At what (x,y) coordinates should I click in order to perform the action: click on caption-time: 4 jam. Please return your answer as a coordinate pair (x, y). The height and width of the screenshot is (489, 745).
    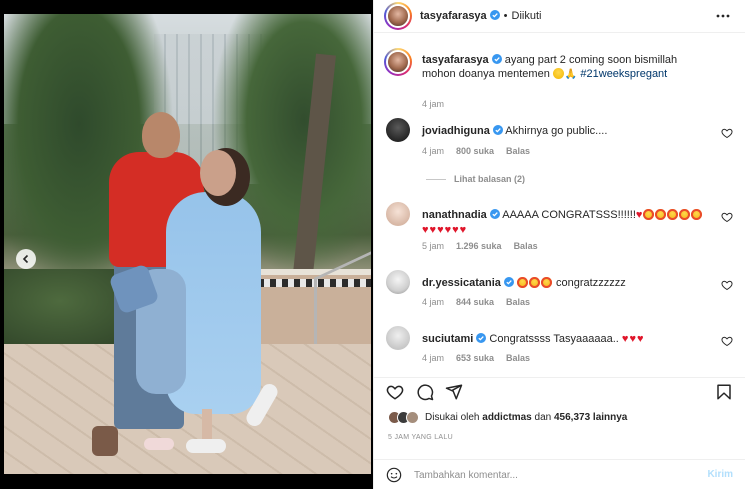
    Looking at the image, I should click on (433, 104).